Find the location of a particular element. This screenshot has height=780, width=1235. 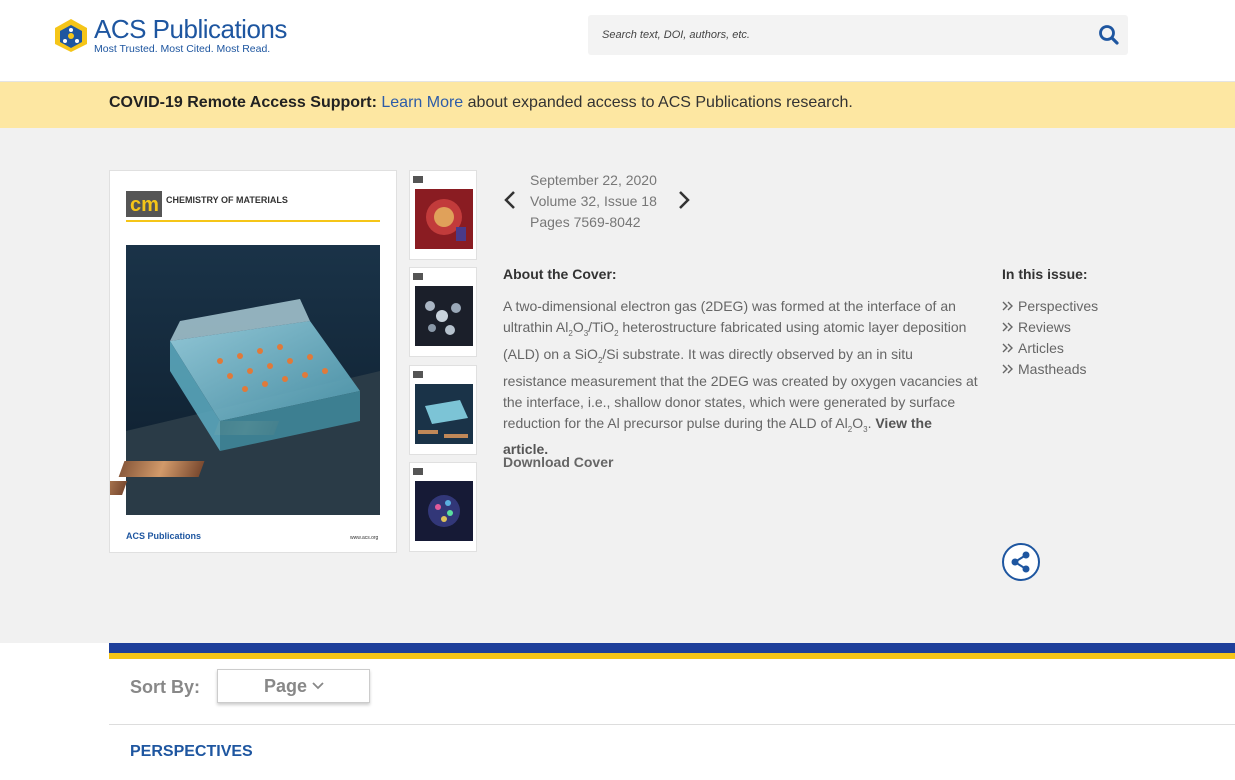

view-article-link: View the article. is located at coordinates (717, 436).